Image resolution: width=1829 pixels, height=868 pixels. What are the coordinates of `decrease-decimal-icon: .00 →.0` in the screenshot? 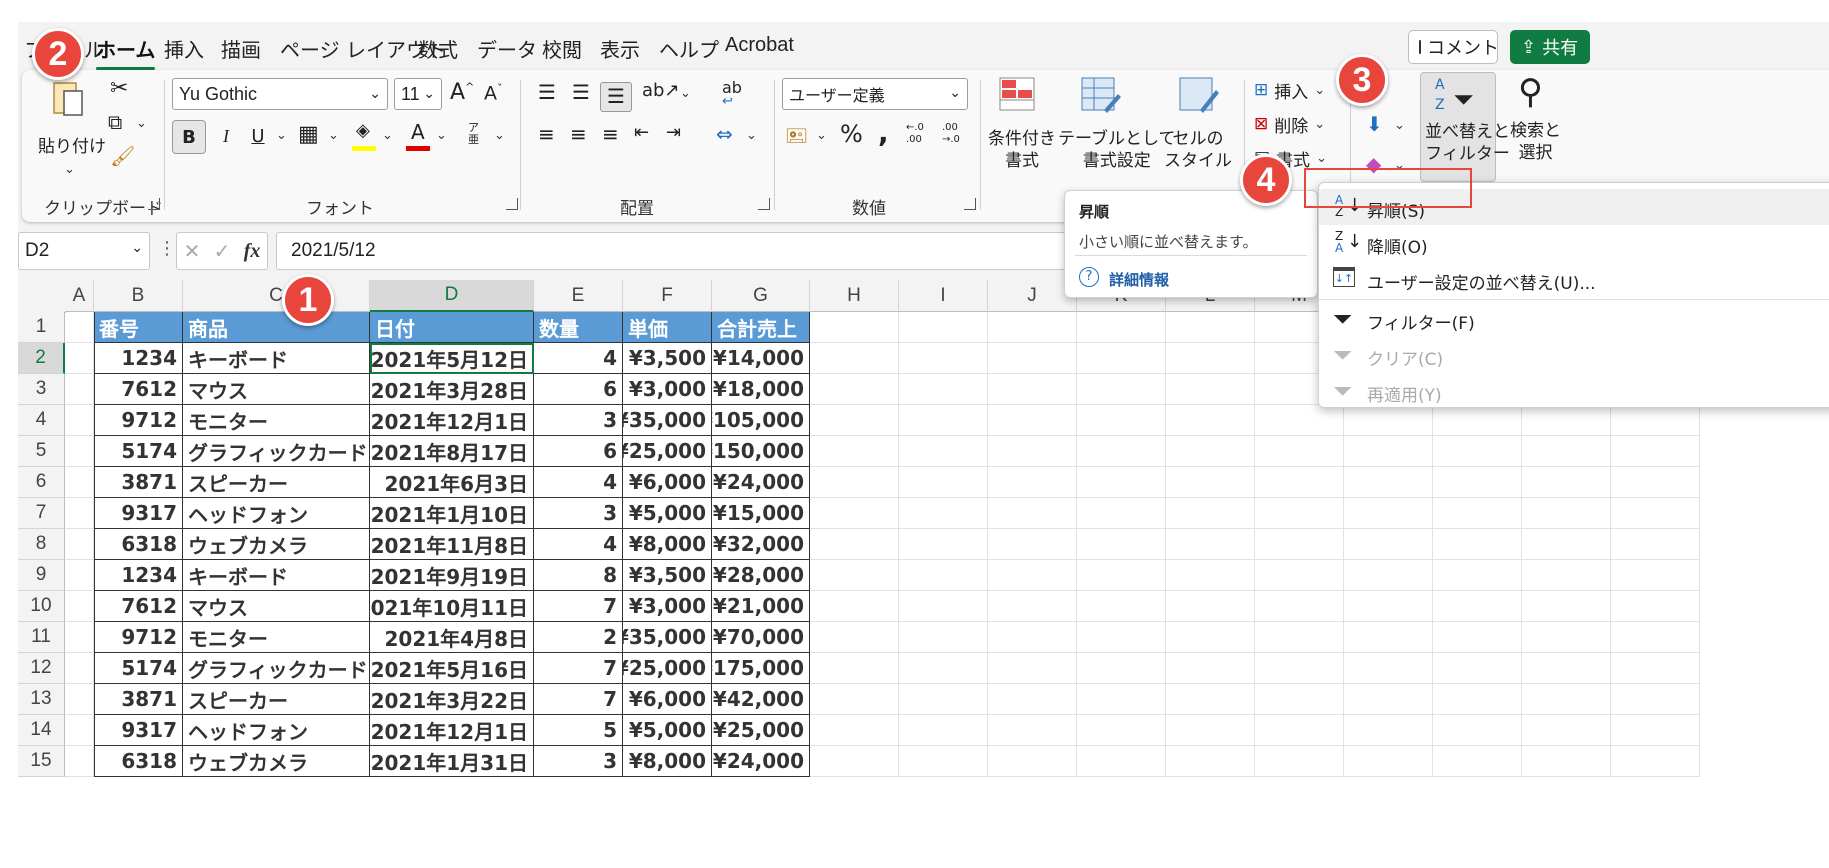 It's located at (956, 134).